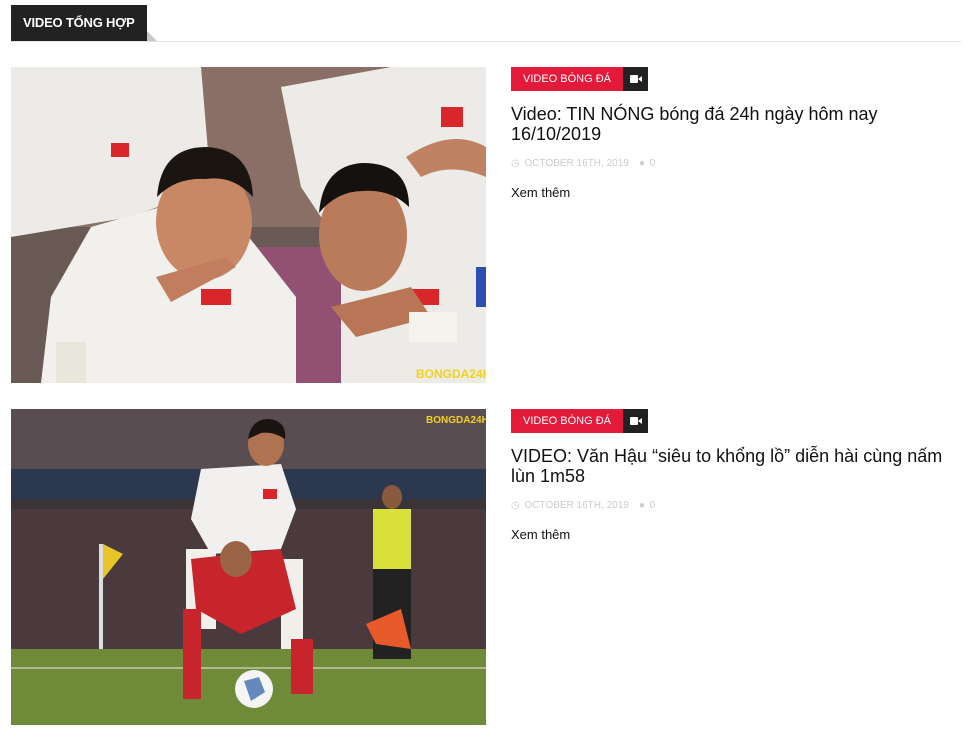 This screenshot has height=734, width=969. I want to click on section-header: VIDEO TỔNG HỢP, so click(486, 23).